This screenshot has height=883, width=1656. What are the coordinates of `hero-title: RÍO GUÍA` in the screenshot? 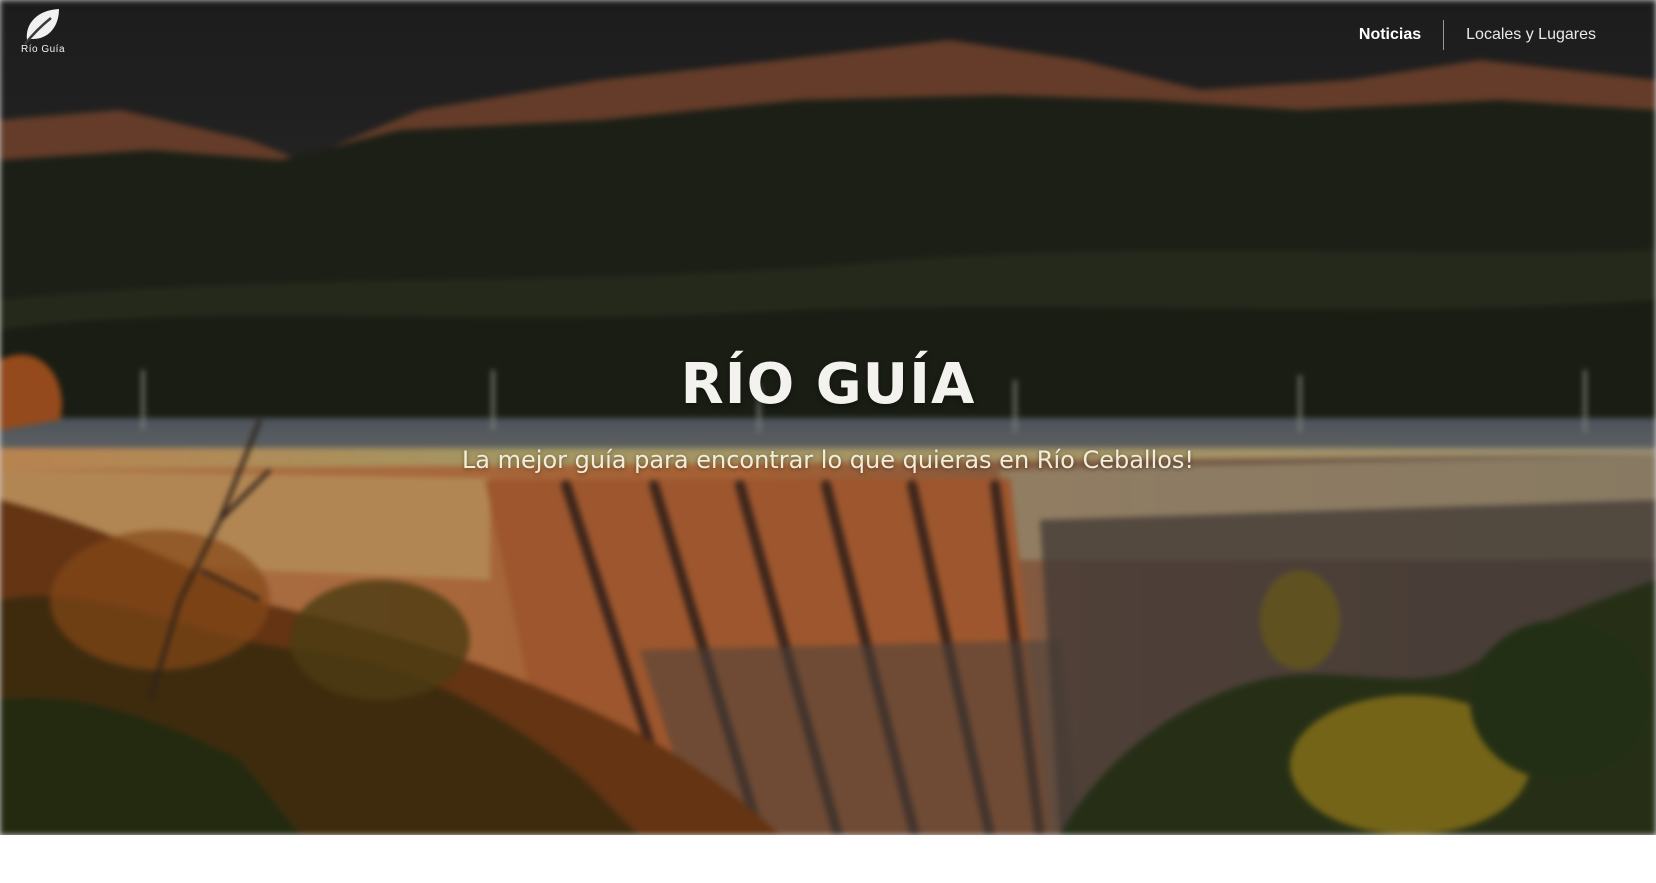 It's located at (828, 384).